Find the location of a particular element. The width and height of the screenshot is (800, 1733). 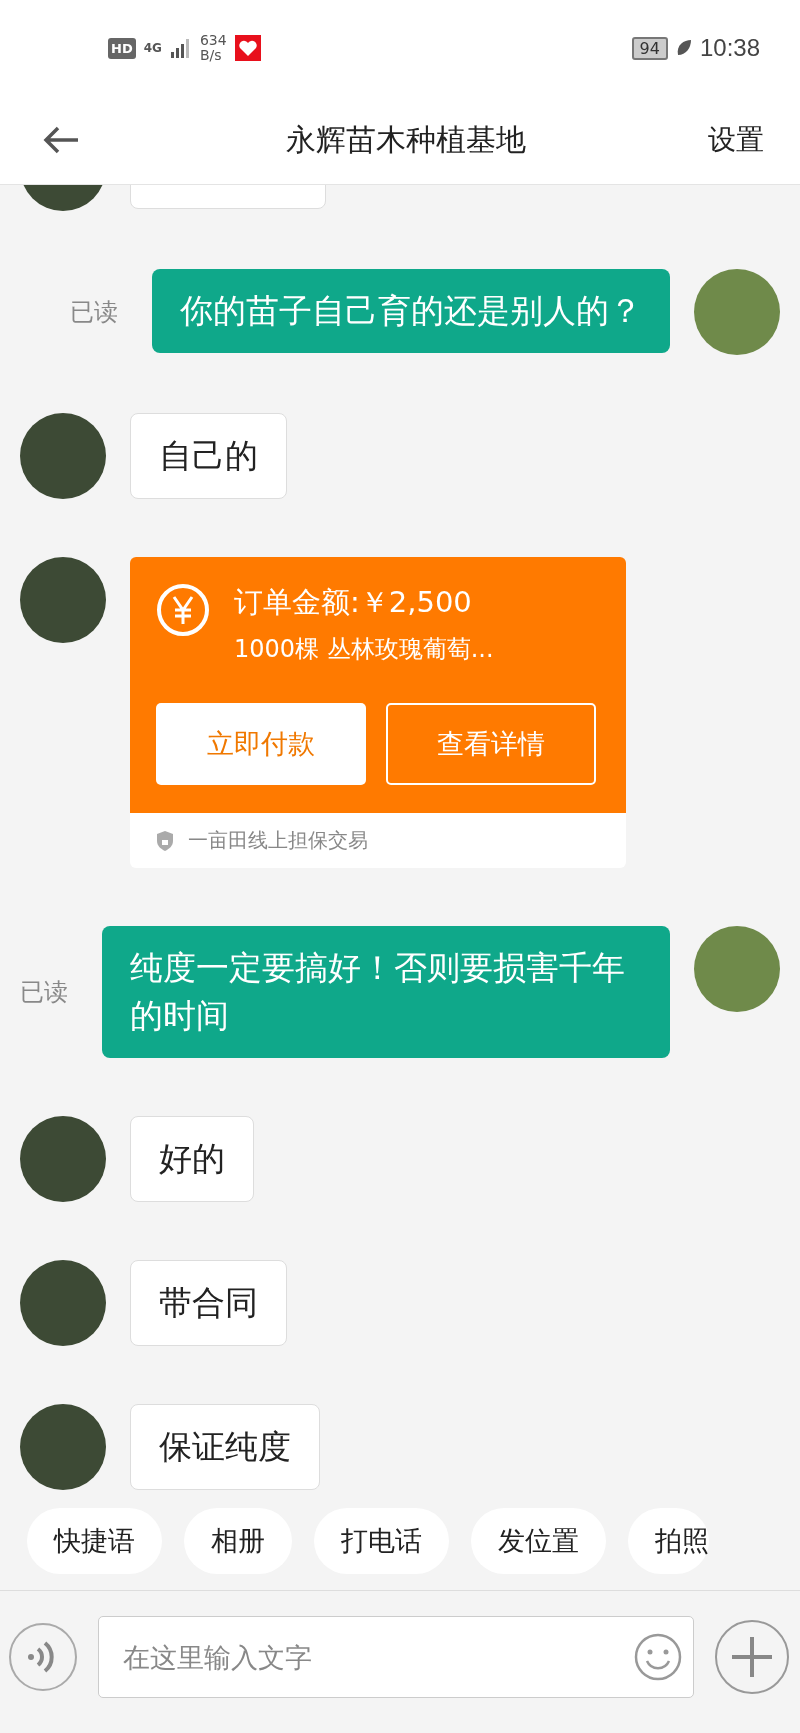

speed-value: 634 is located at coordinates (213, 40).